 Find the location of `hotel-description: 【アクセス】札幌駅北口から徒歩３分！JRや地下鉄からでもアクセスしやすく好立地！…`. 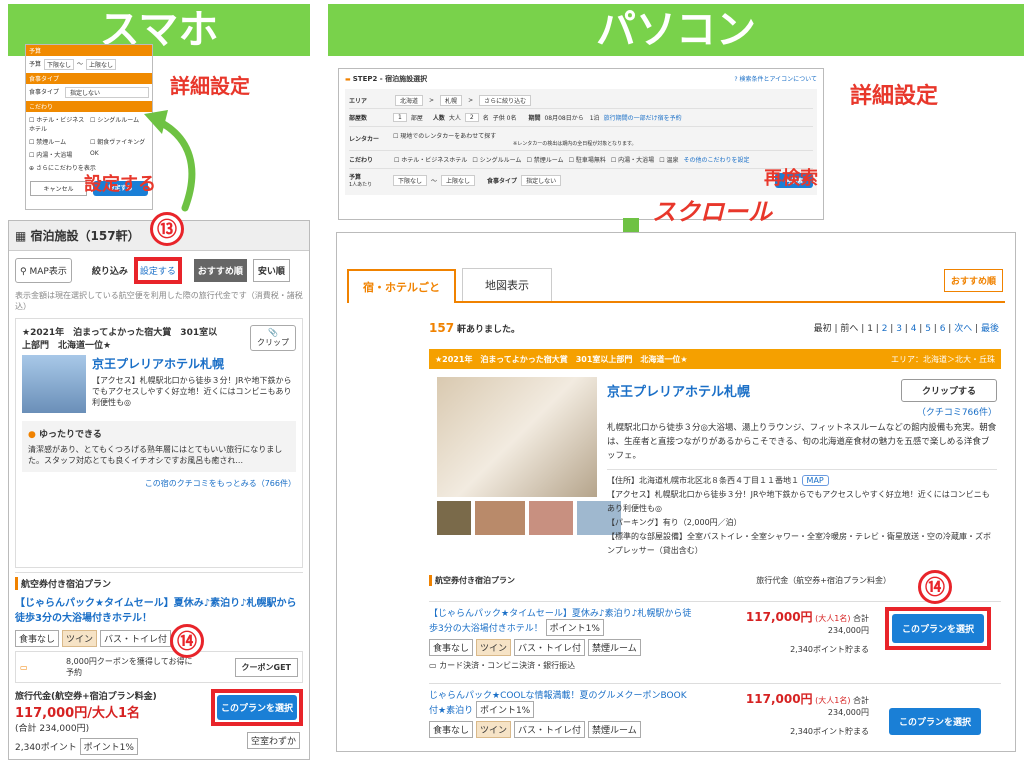

hotel-description: 【アクセス】札幌駅北口から徒歩３分！JRや地下鉄からでもアクセスしやすく好立地！… is located at coordinates (192, 391).